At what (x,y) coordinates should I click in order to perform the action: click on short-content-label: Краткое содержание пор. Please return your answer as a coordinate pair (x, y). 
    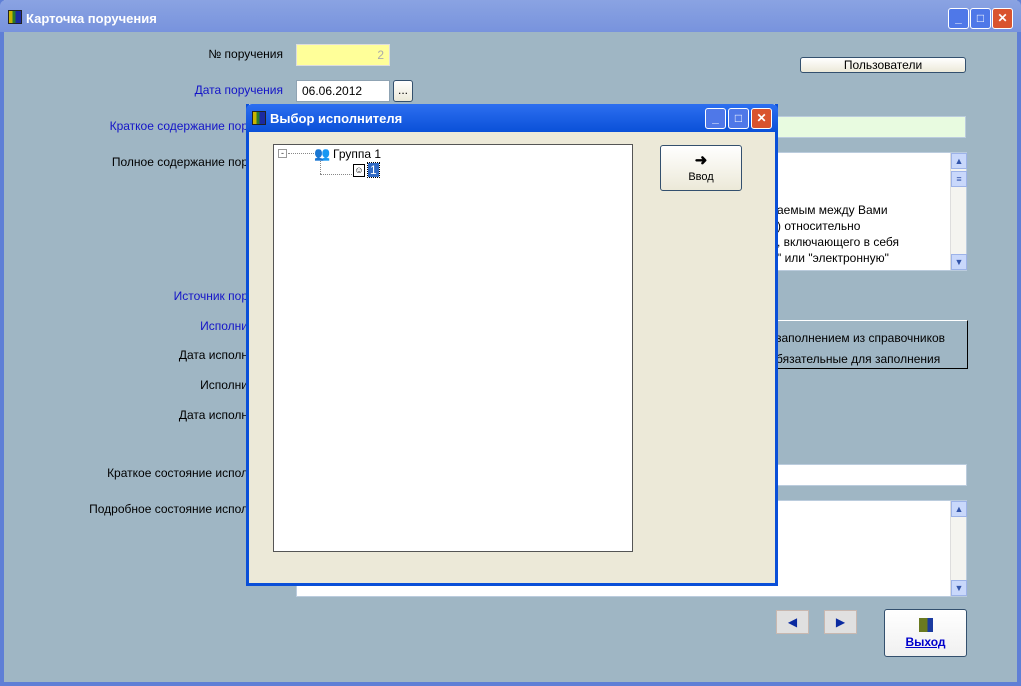
    Looking at the image, I should click on (148, 126).